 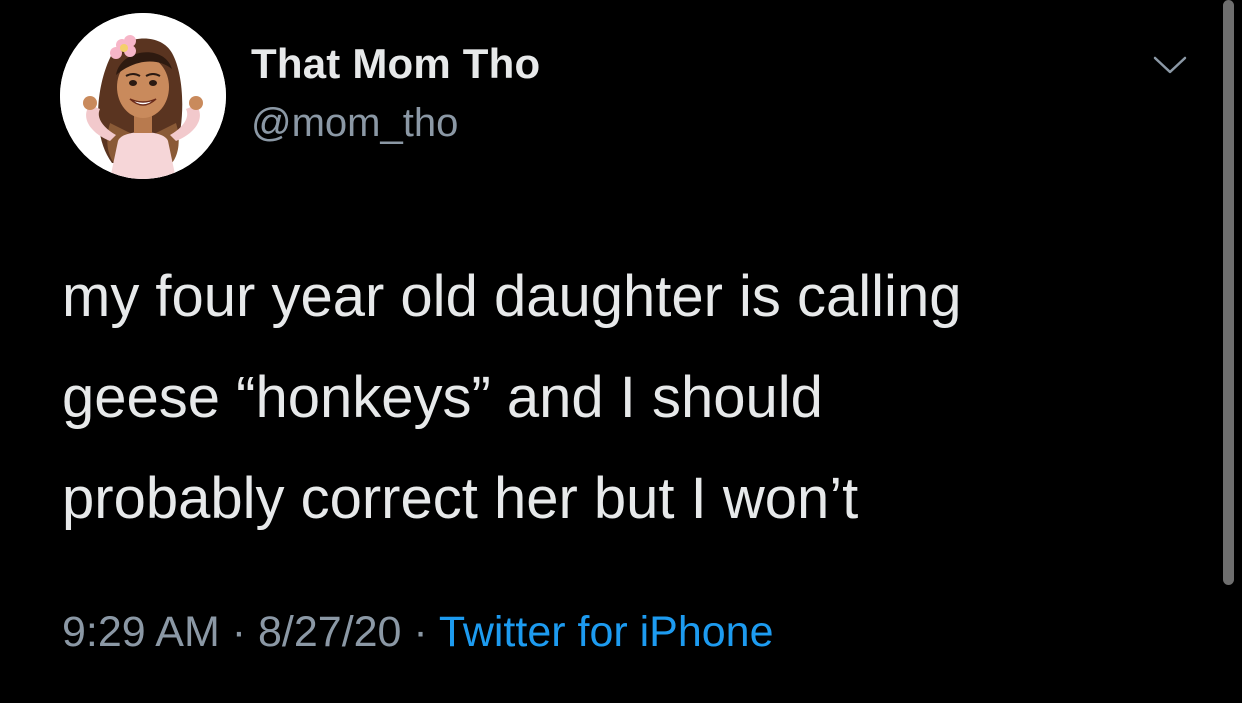 I want to click on author-handle: @mom_tho, so click(x=354, y=123).